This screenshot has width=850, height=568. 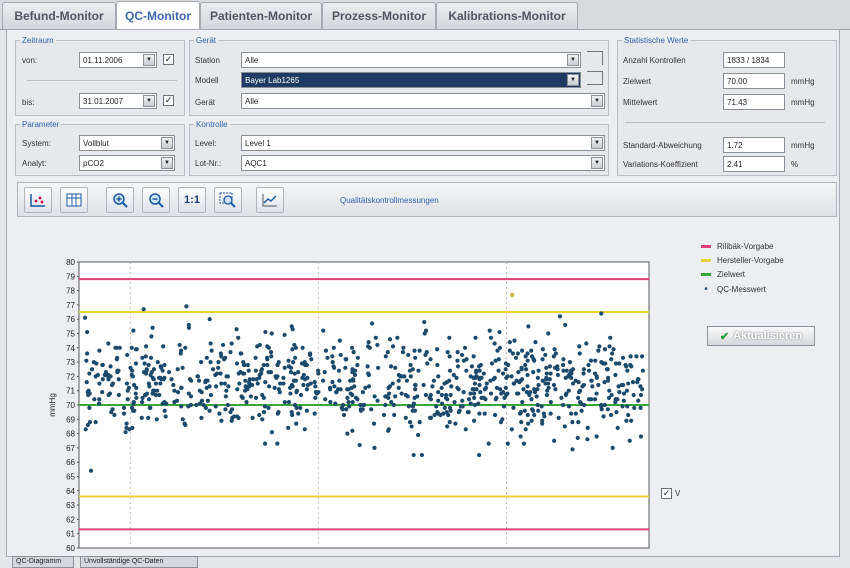 What do you see at coordinates (127, 163) in the screenshot?
I see `analyt-select: pCO2 ▼` at bounding box center [127, 163].